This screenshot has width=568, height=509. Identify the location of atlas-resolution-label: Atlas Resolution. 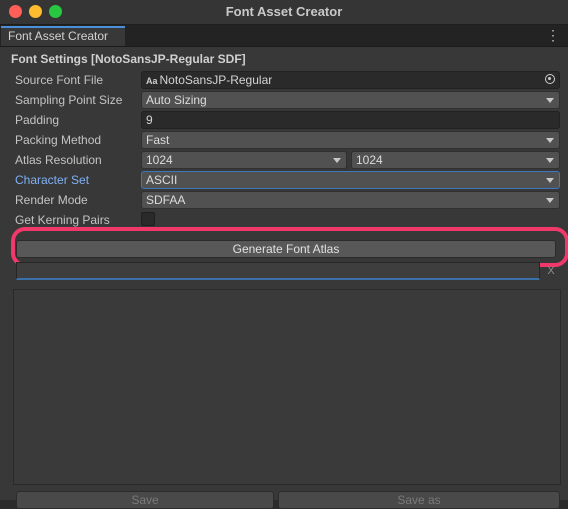
(58, 160).